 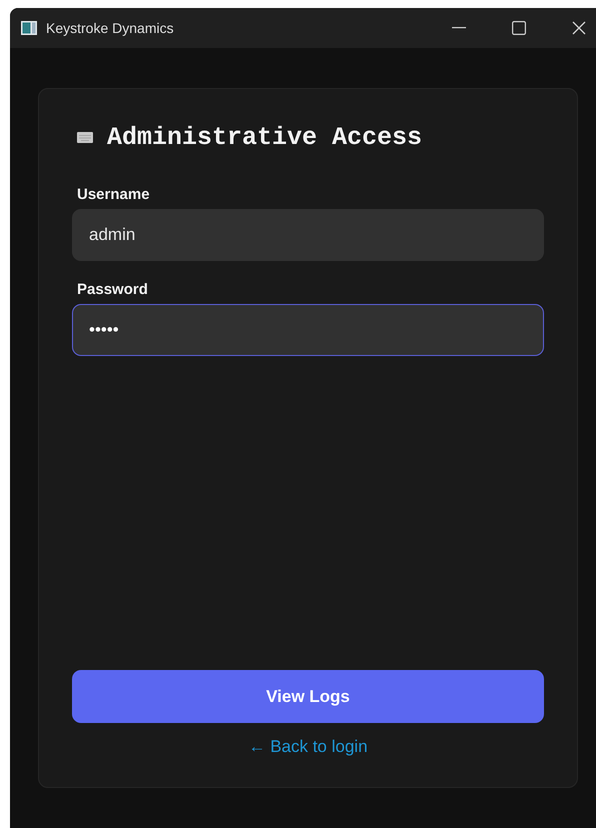 What do you see at coordinates (308, 747) in the screenshot?
I see `back-link: ← Back to login` at bounding box center [308, 747].